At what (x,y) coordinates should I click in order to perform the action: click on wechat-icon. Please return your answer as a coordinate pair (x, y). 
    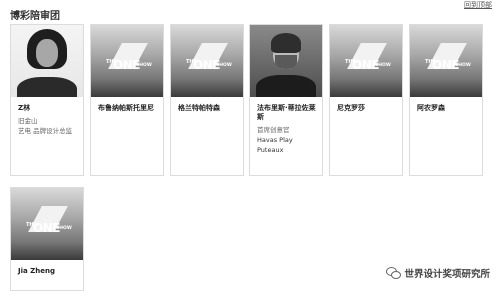
    Looking at the image, I should click on (394, 273).